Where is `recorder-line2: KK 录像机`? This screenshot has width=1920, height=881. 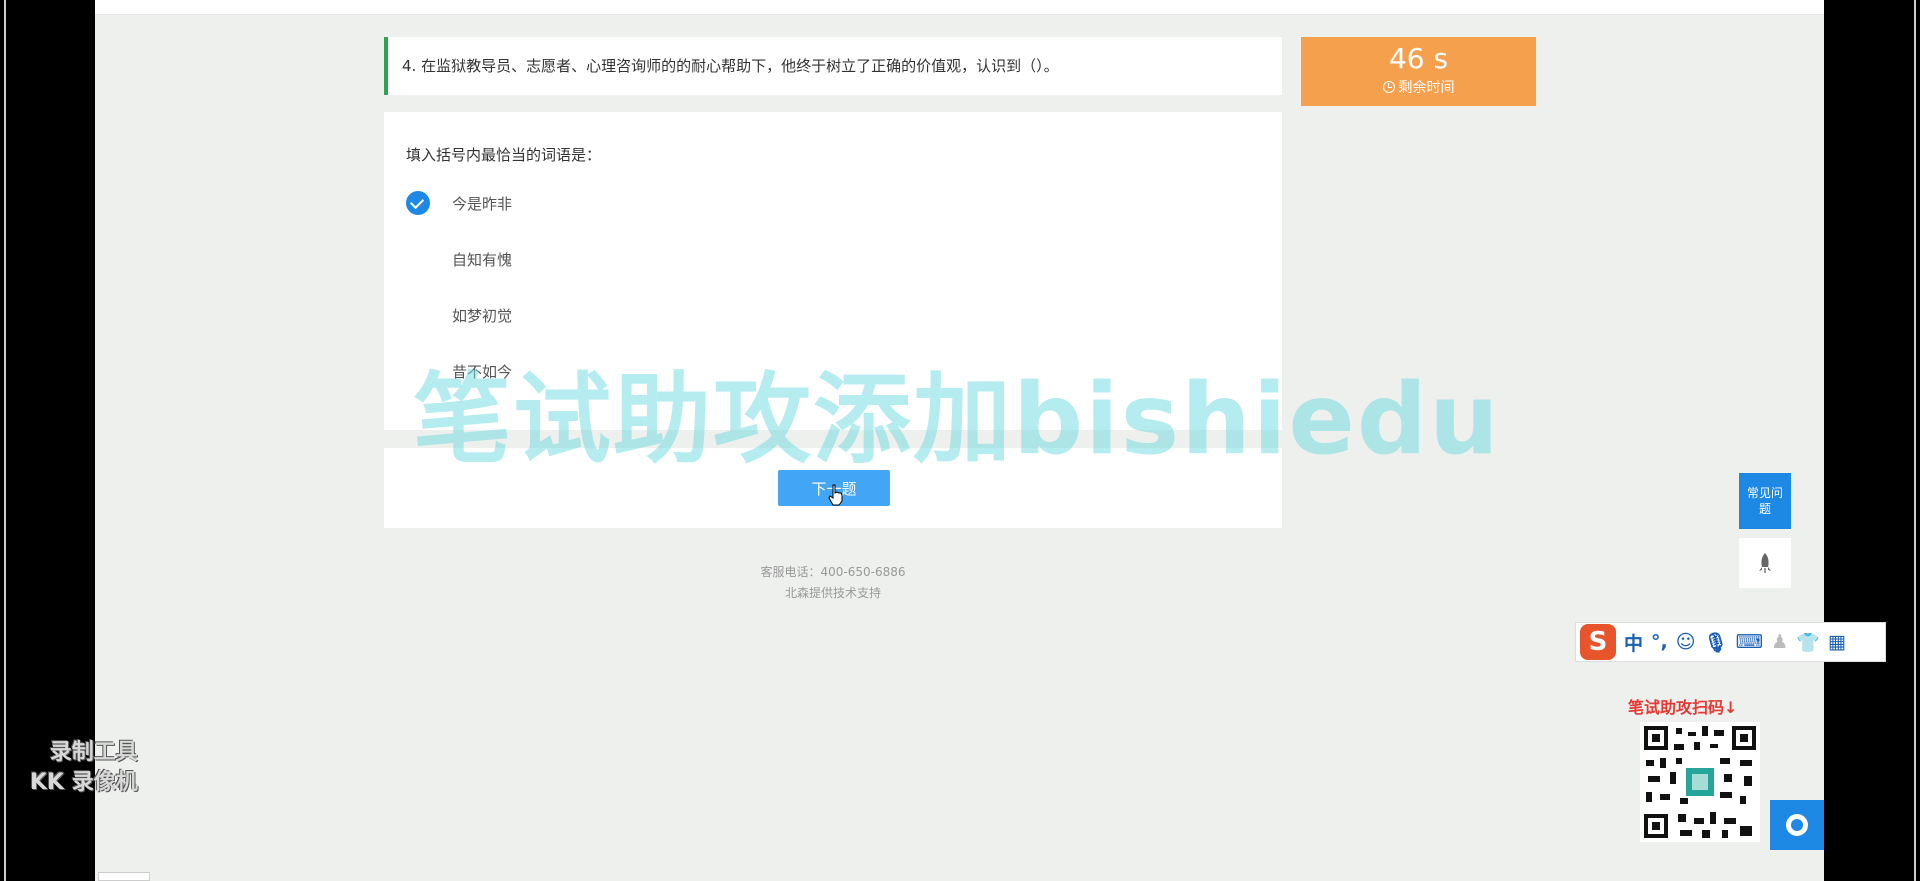 recorder-line2: KK 录像机 is located at coordinates (84, 782).